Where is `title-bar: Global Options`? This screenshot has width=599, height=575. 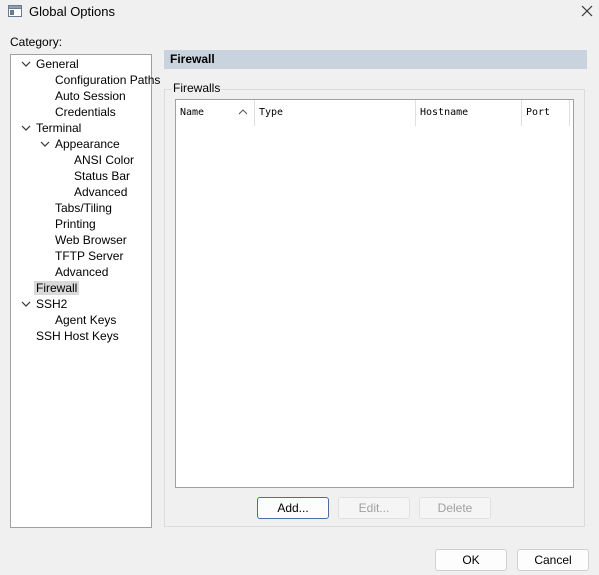 title-bar: Global Options is located at coordinates (299, 12).